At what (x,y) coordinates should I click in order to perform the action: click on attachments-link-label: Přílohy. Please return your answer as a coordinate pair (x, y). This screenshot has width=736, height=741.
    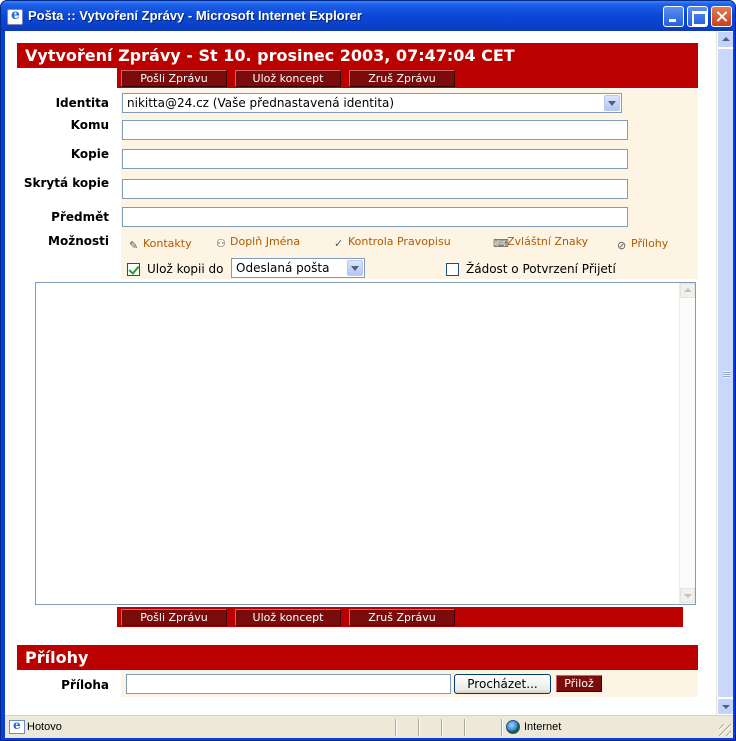
    Looking at the image, I should click on (650, 243).